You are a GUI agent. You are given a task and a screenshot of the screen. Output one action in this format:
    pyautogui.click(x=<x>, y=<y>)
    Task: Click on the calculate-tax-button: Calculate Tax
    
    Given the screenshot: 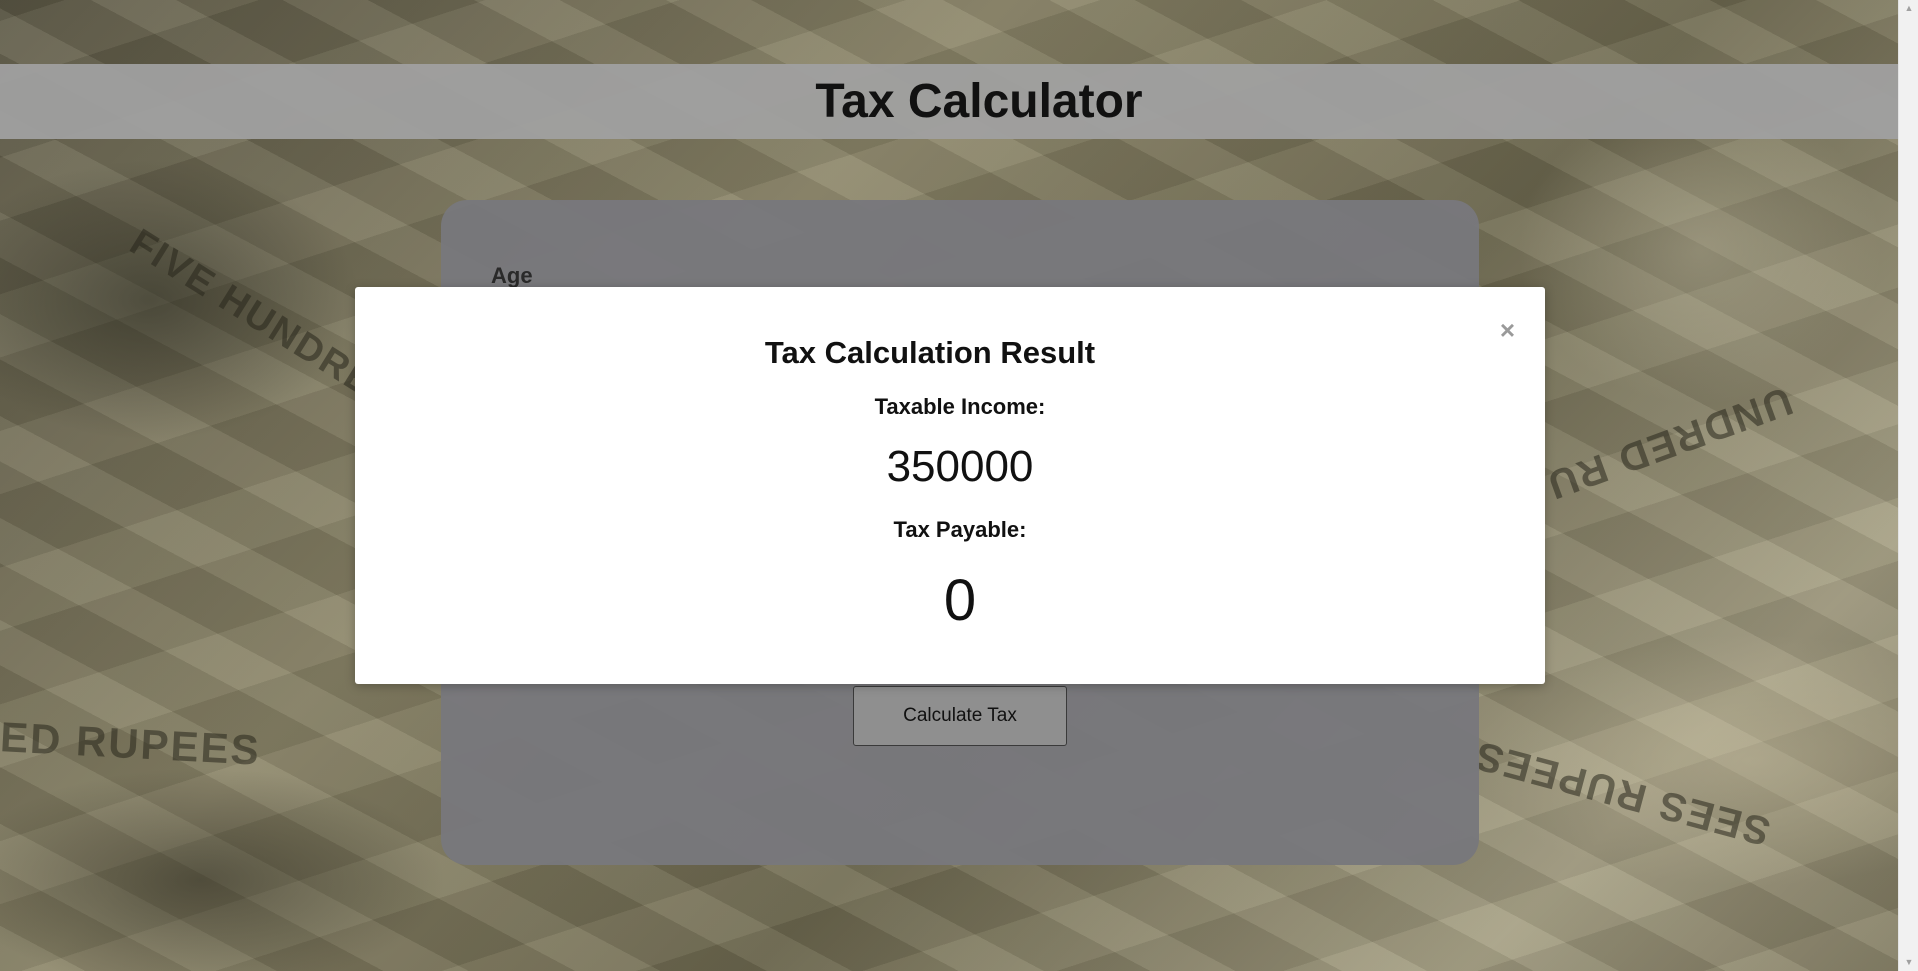 What is the action you would take?
    pyautogui.click(x=960, y=716)
    